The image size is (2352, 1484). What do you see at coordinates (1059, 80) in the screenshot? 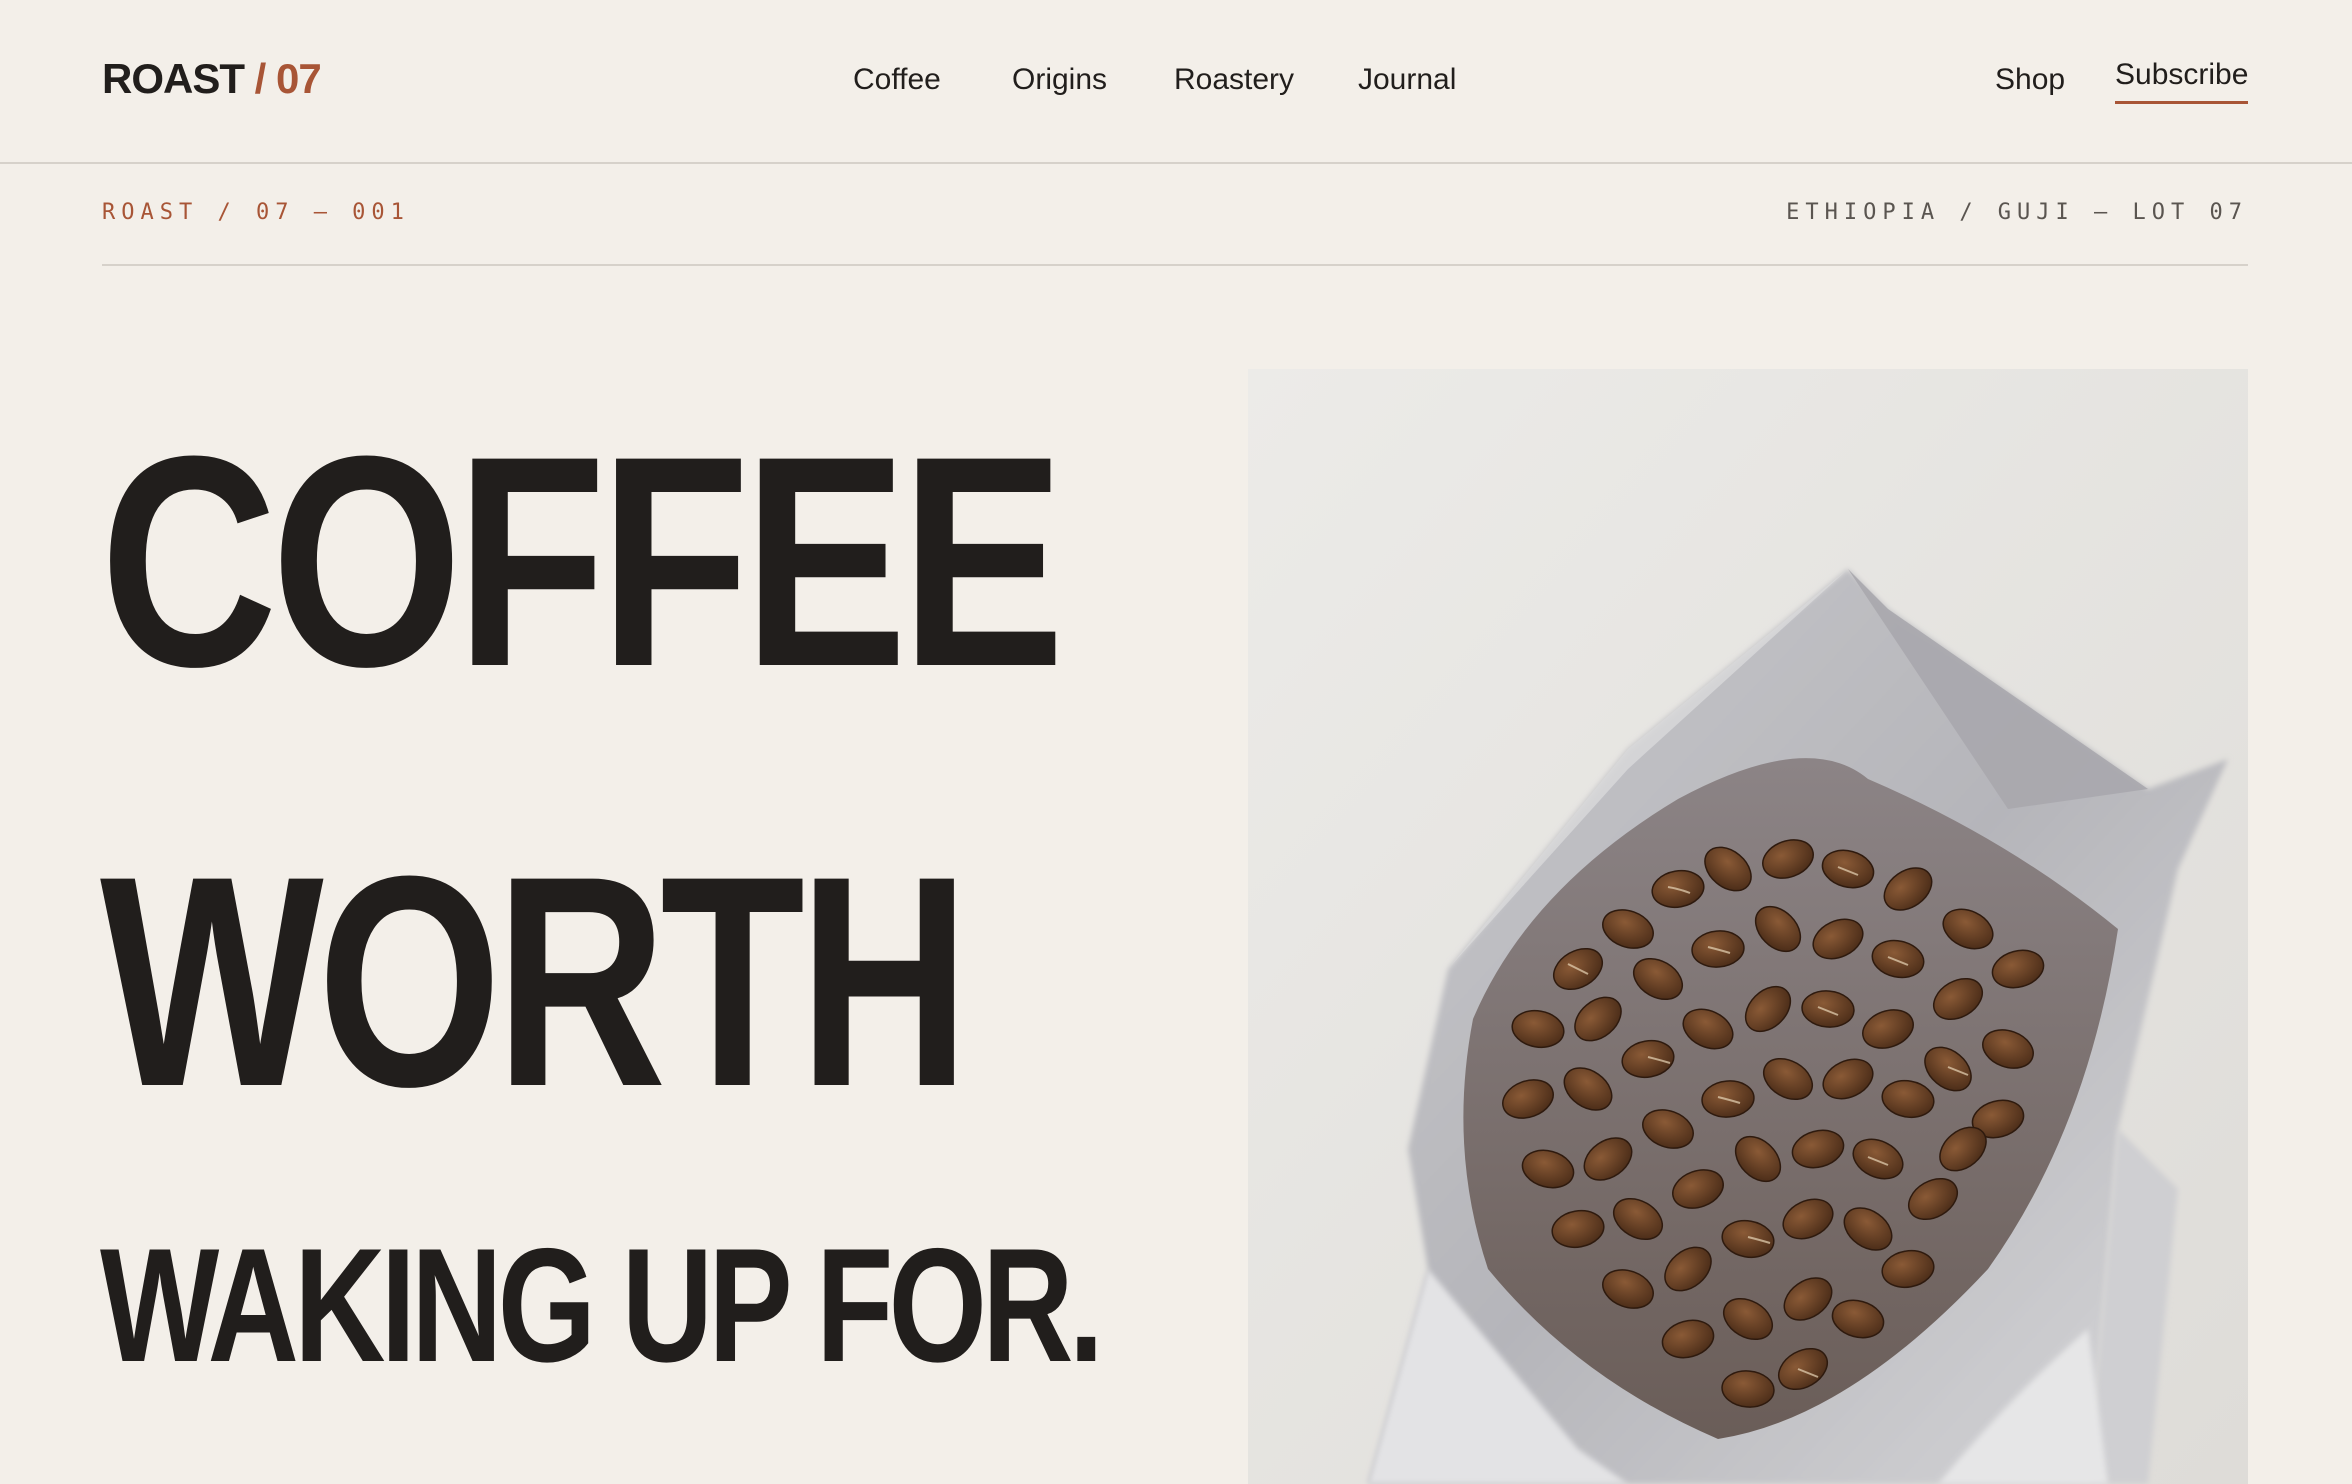
I see `nav-link-origins: Origins` at bounding box center [1059, 80].